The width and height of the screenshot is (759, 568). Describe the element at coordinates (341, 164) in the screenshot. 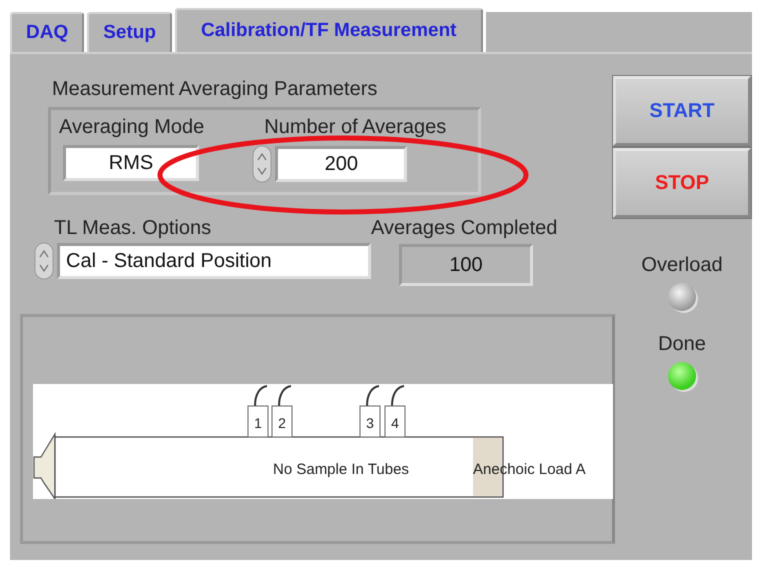

I see `count-field: 200` at that location.